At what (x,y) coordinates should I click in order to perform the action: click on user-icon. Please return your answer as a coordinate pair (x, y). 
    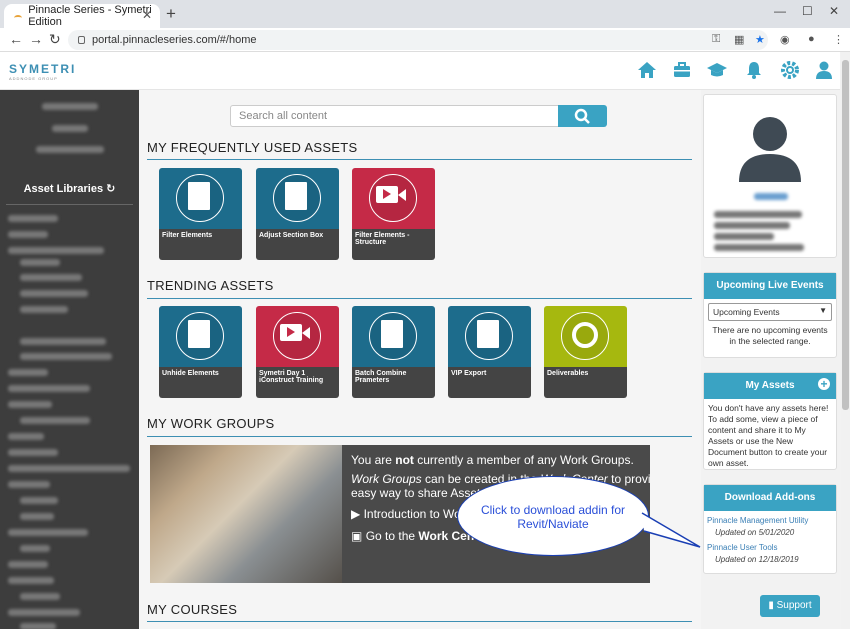
    Looking at the image, I should click on (824, 70).